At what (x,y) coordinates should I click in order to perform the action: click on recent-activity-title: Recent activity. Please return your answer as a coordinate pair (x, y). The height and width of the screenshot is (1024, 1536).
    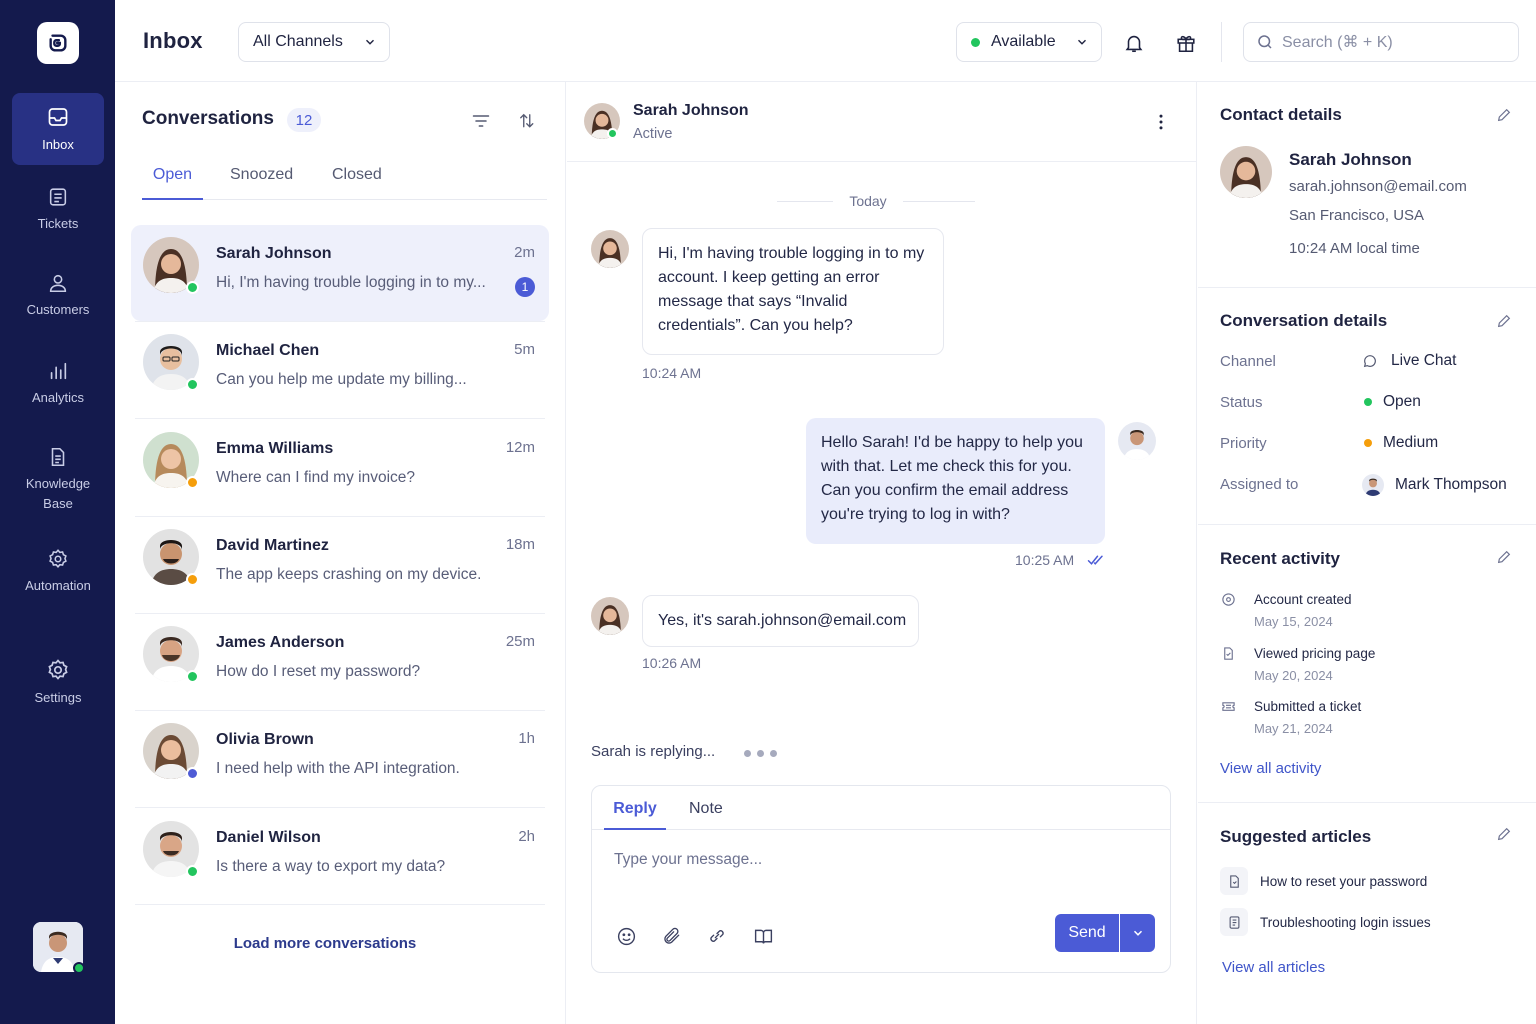
    Looking at the image, I should click on (1280, 558).